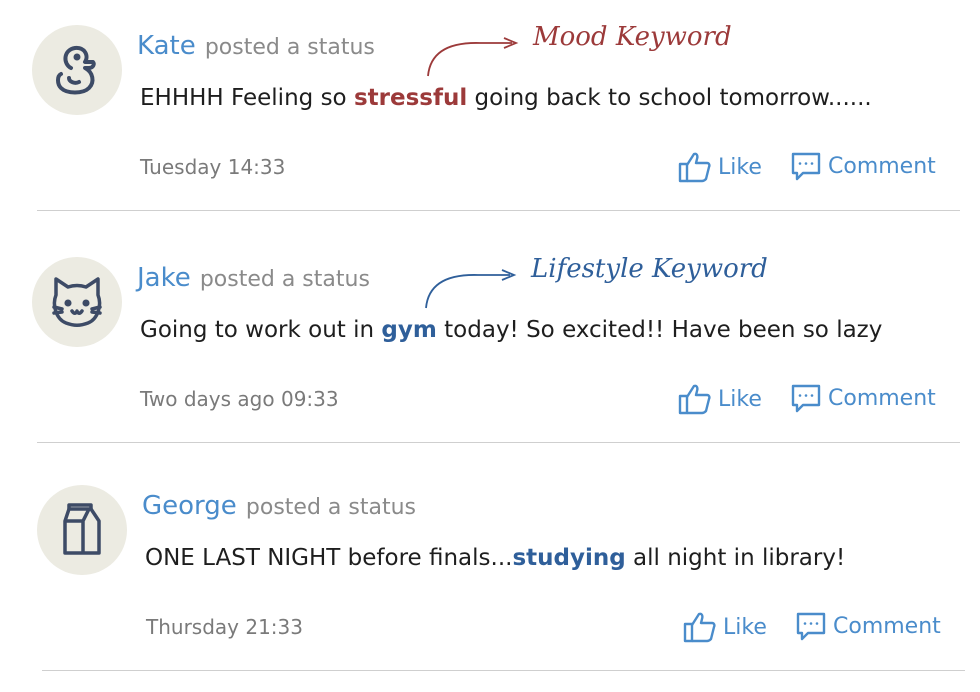 This screenshot has width=980, height=692. Describe the element at coordinates (569, 558) in the screenshot. I see `lifestyle-keyword: studying` at that location.